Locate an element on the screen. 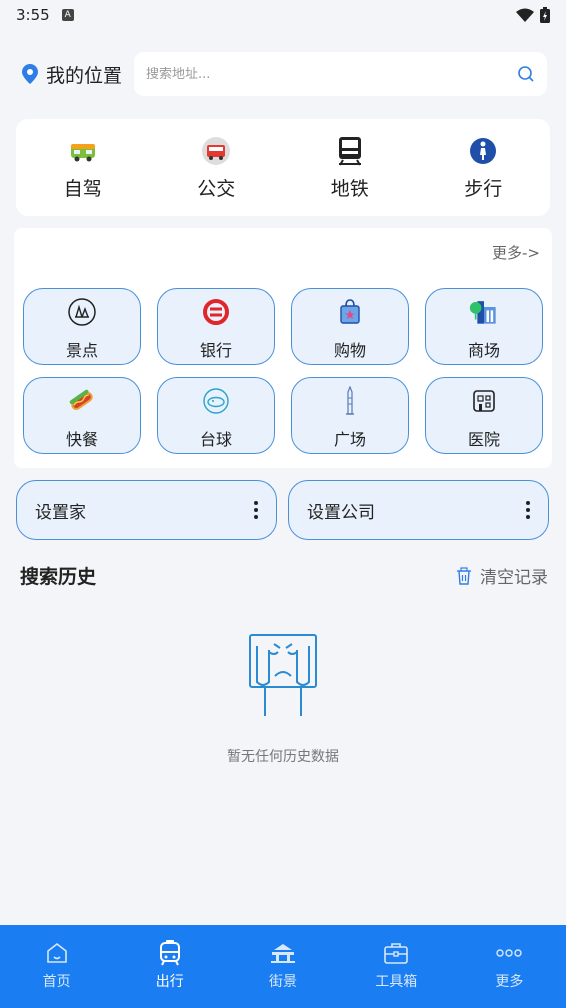 The image size is (566, 1008). bottom-nav: 首页 出行 街景 工具箱 更多 is located at coordinates (283, 966).